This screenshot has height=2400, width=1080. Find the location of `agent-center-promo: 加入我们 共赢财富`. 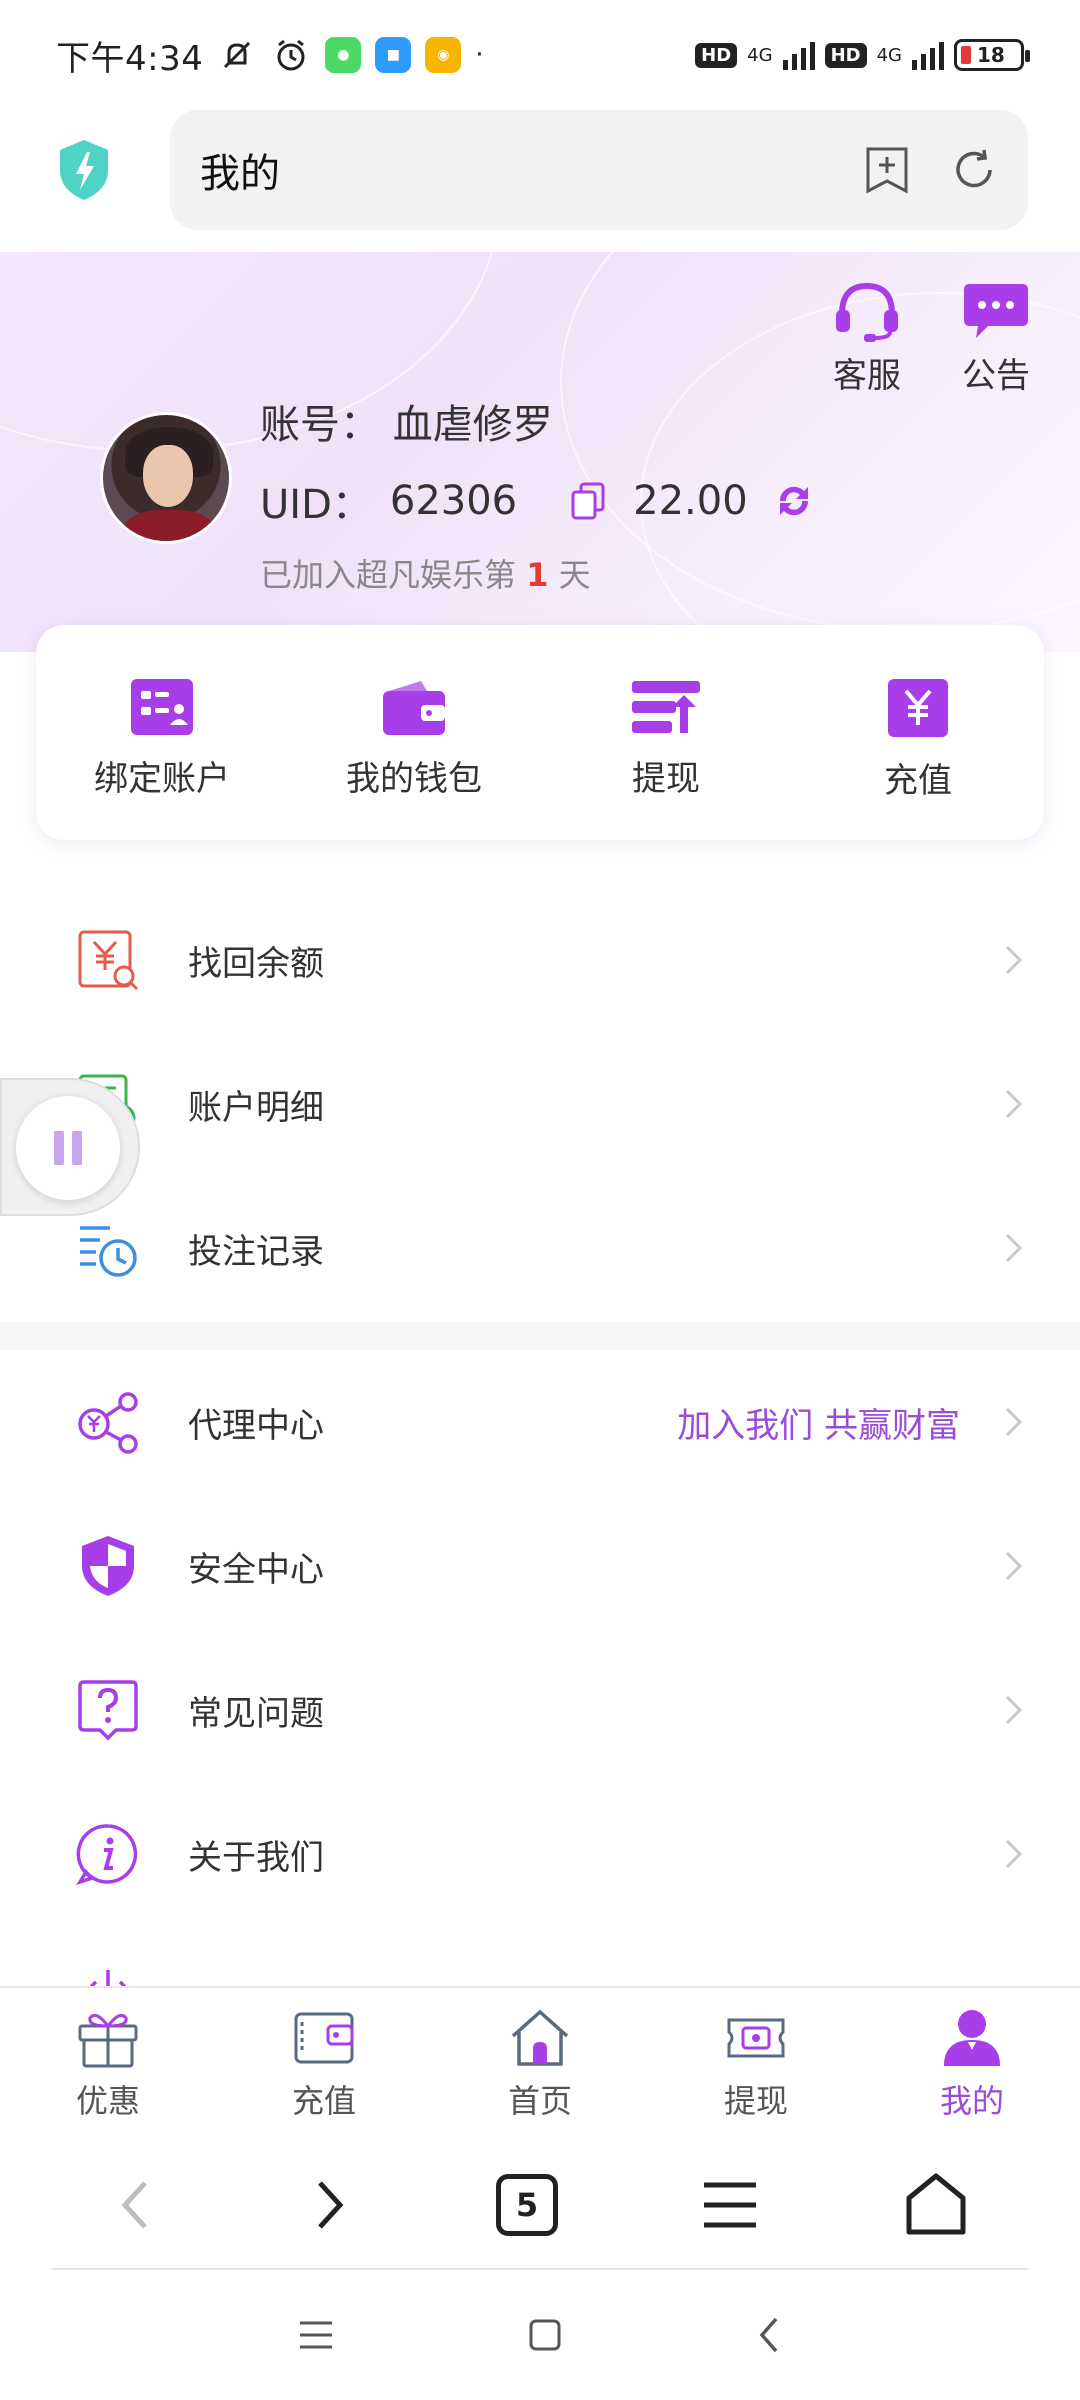

agent-center-promo: 加入我们 共赢财富 is located at coordinates (818, 1425).